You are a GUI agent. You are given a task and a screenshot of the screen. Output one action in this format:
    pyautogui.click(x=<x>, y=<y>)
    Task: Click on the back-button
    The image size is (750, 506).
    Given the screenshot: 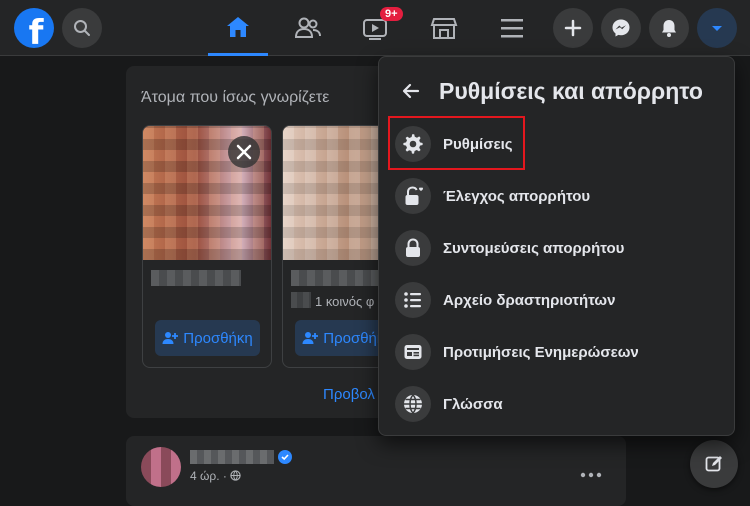 What is the action you would take?
    pyautogui.click(x=411, y=91)
    